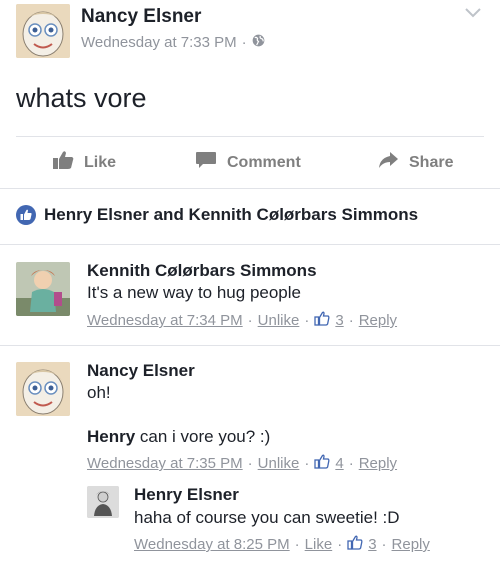 The image size is (500, 565). Describe the element at coordinates (319, 544) in the screenshot. I see `like-link: Like` at that location.